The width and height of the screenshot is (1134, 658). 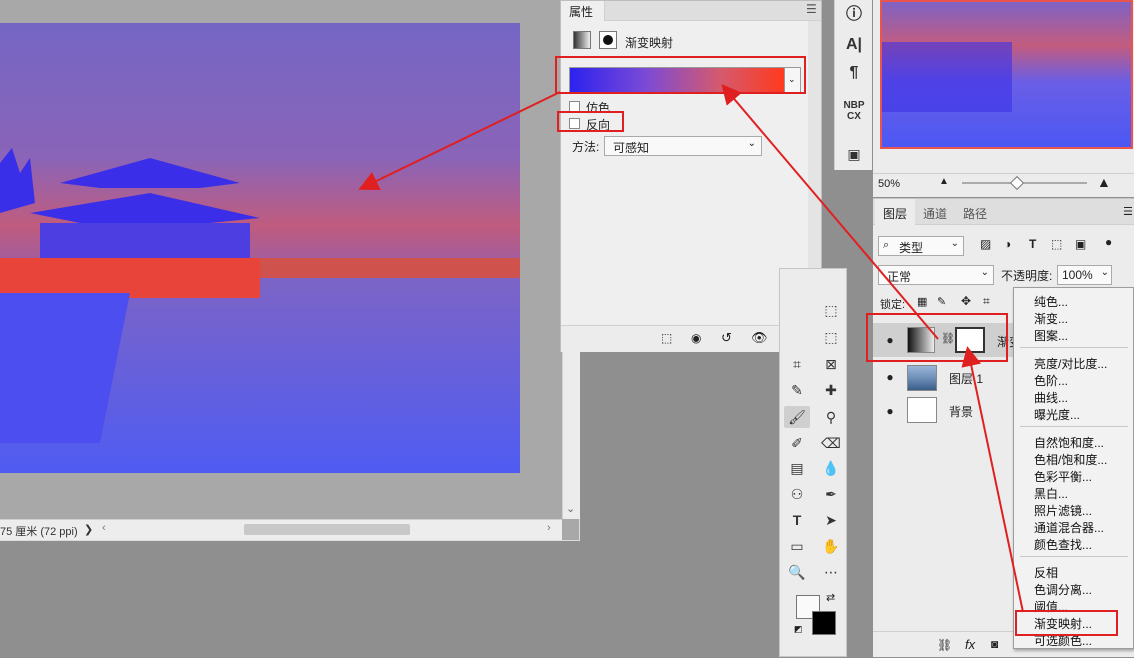 I want to click on arrow-to-canvas, so click(x=459, y=141).